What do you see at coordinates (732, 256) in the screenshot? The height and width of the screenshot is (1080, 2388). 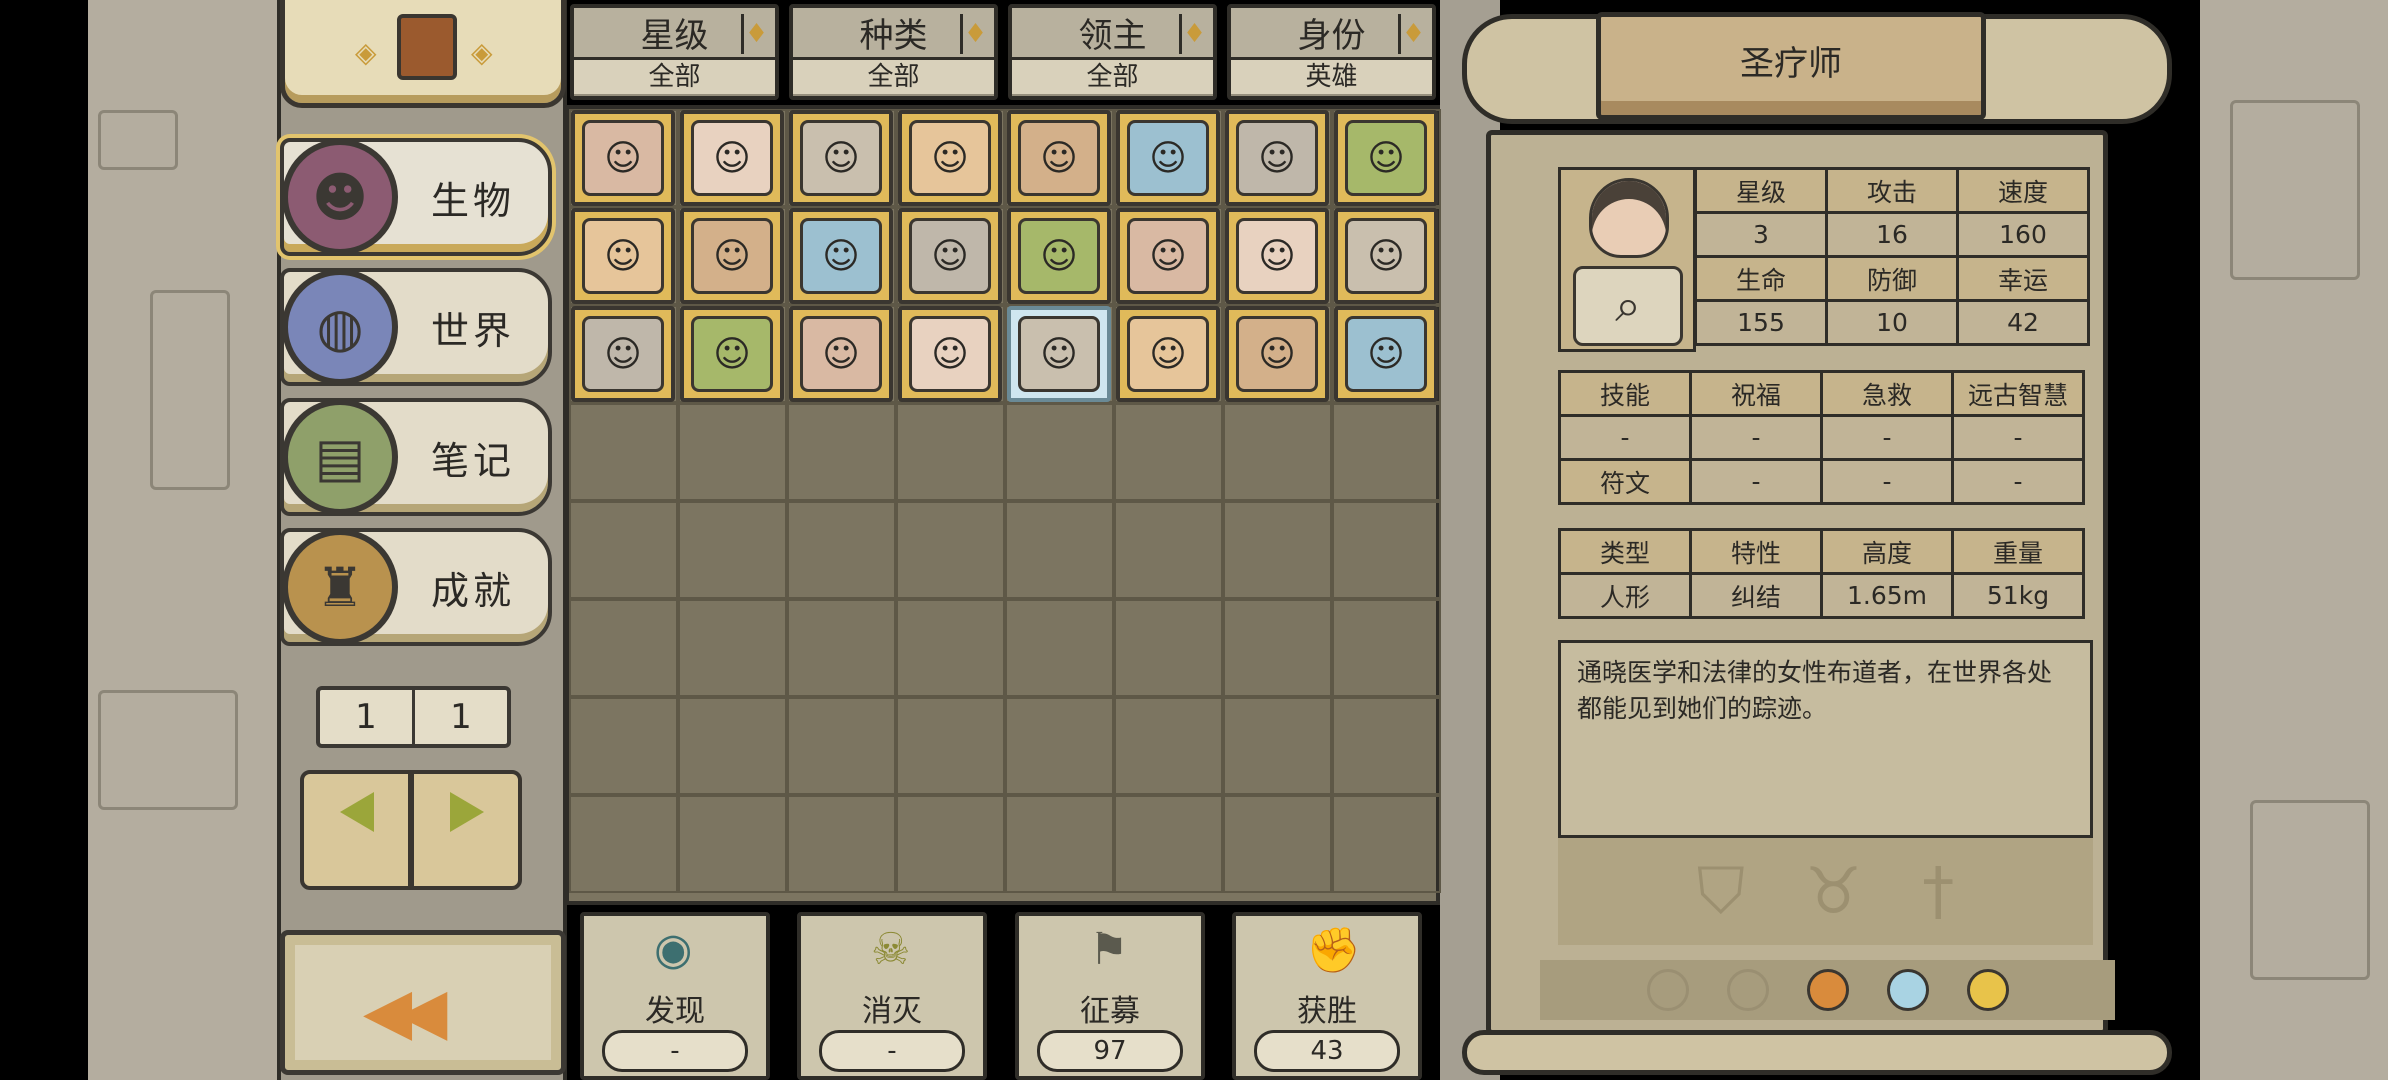 I see `creature-card-ninja: ☺` at bounding box center [732, 256].